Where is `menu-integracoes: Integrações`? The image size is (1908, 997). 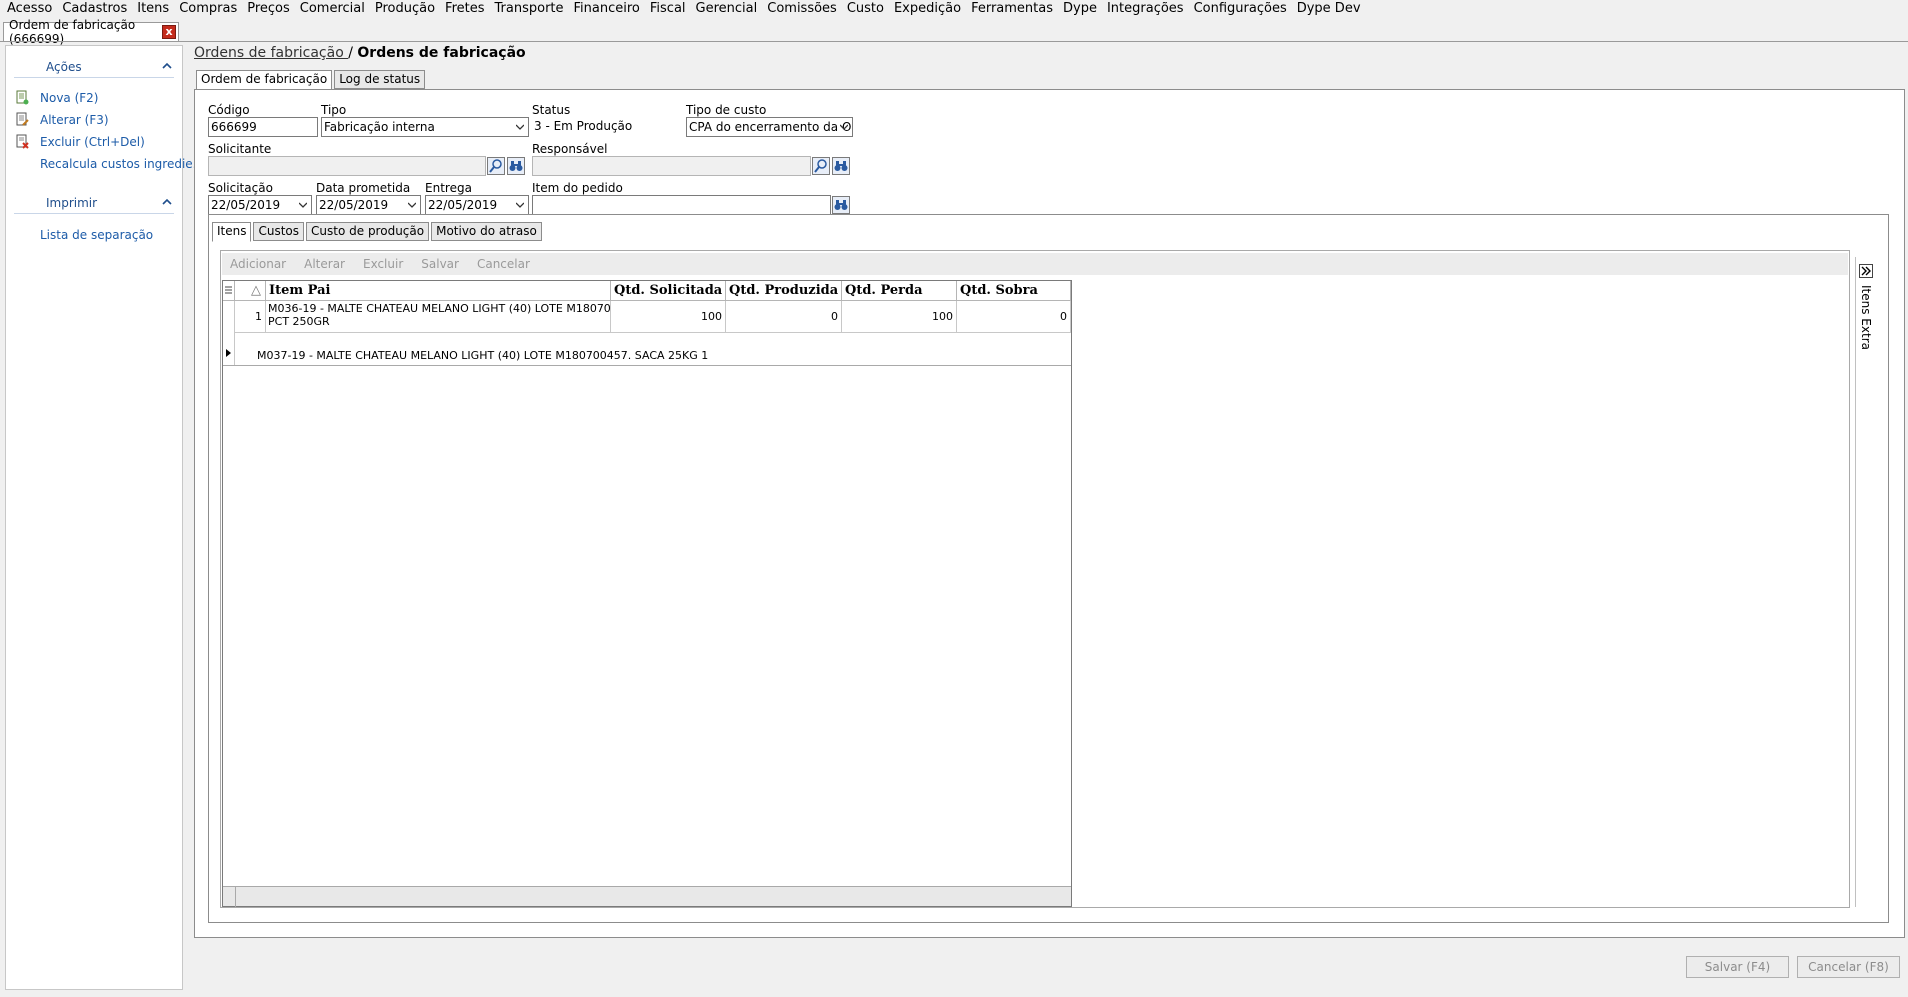
menu-integracoes: Integrações is located at coordinates (1146, 8).